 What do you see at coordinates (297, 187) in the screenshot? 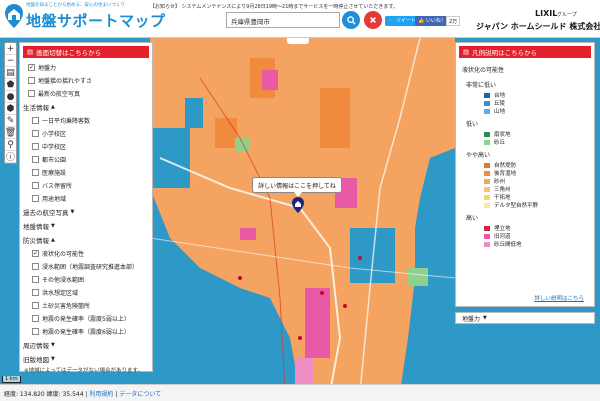
I see `location-tooltip: 詳しい情報はここを押してね` at bounding box center [297, 187].